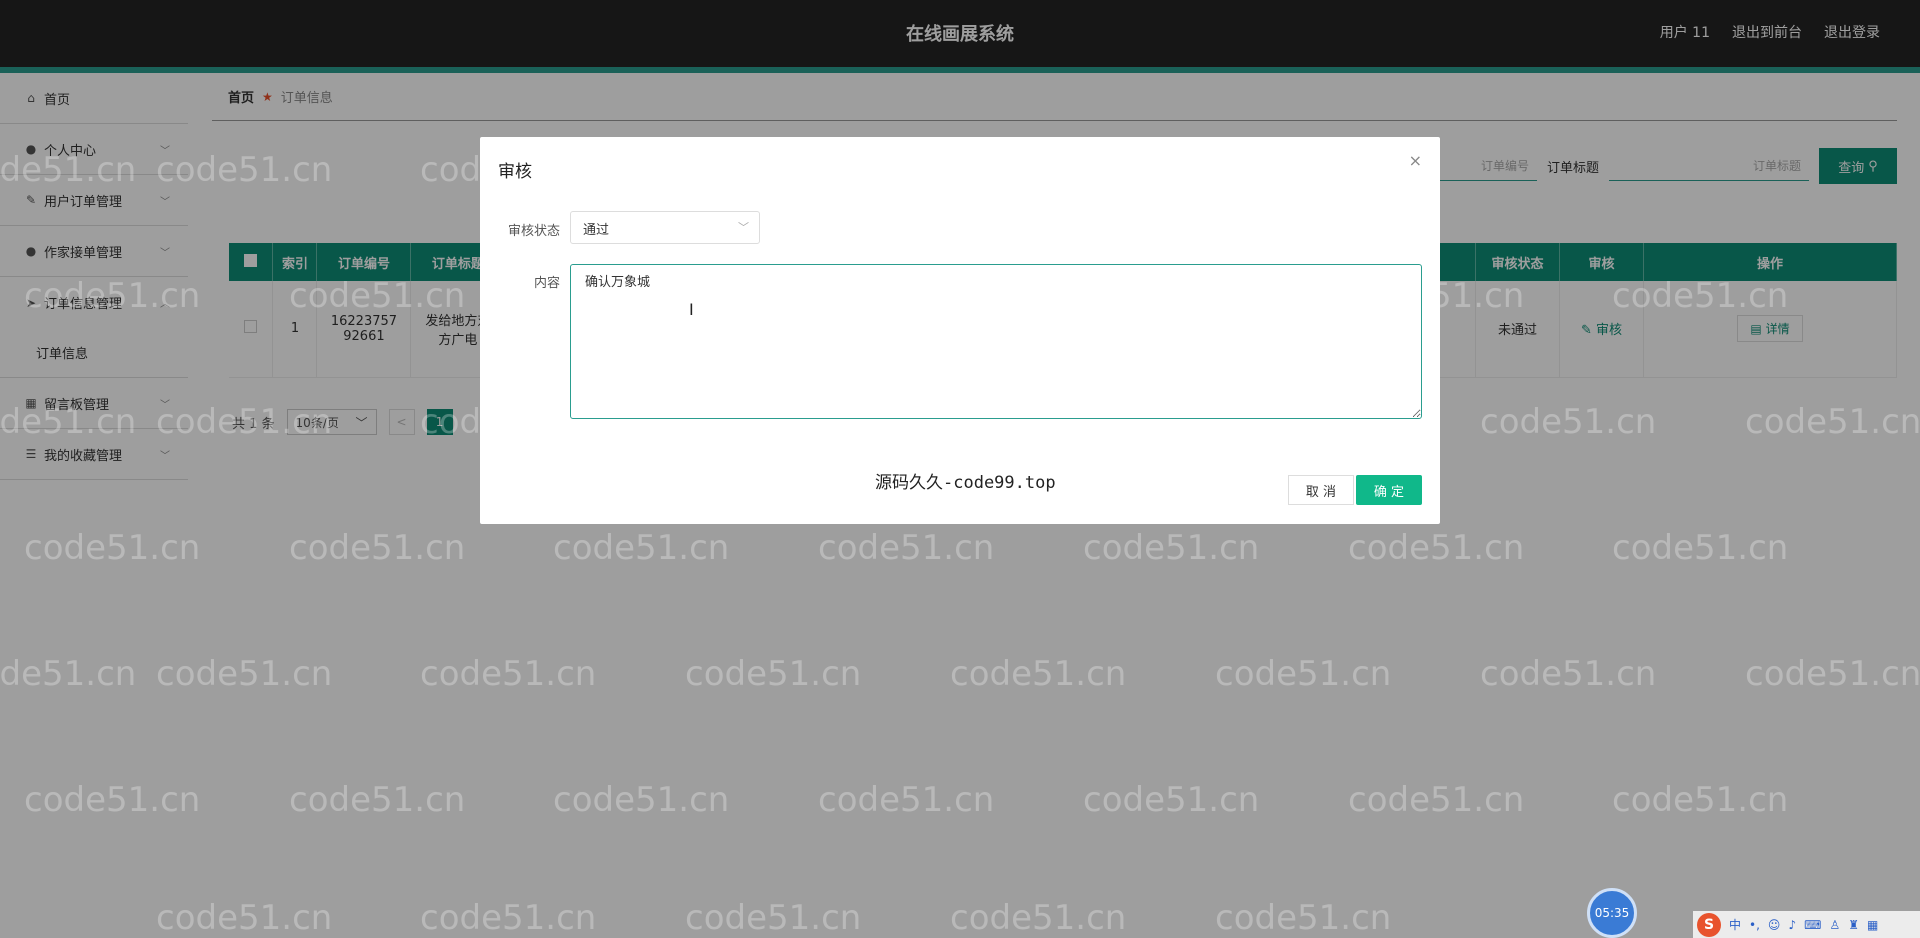 Image resolution: width=1920 pixels, height=938 pixels. What do you see at coordinates (596, 230) in the screenshot?
I see `status-select-value: 通过` at bounding box center [596, 230].